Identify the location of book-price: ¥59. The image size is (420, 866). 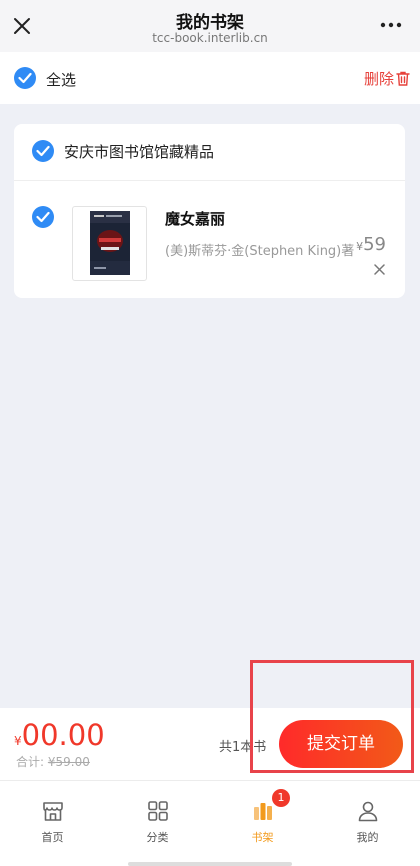
(371, 244).